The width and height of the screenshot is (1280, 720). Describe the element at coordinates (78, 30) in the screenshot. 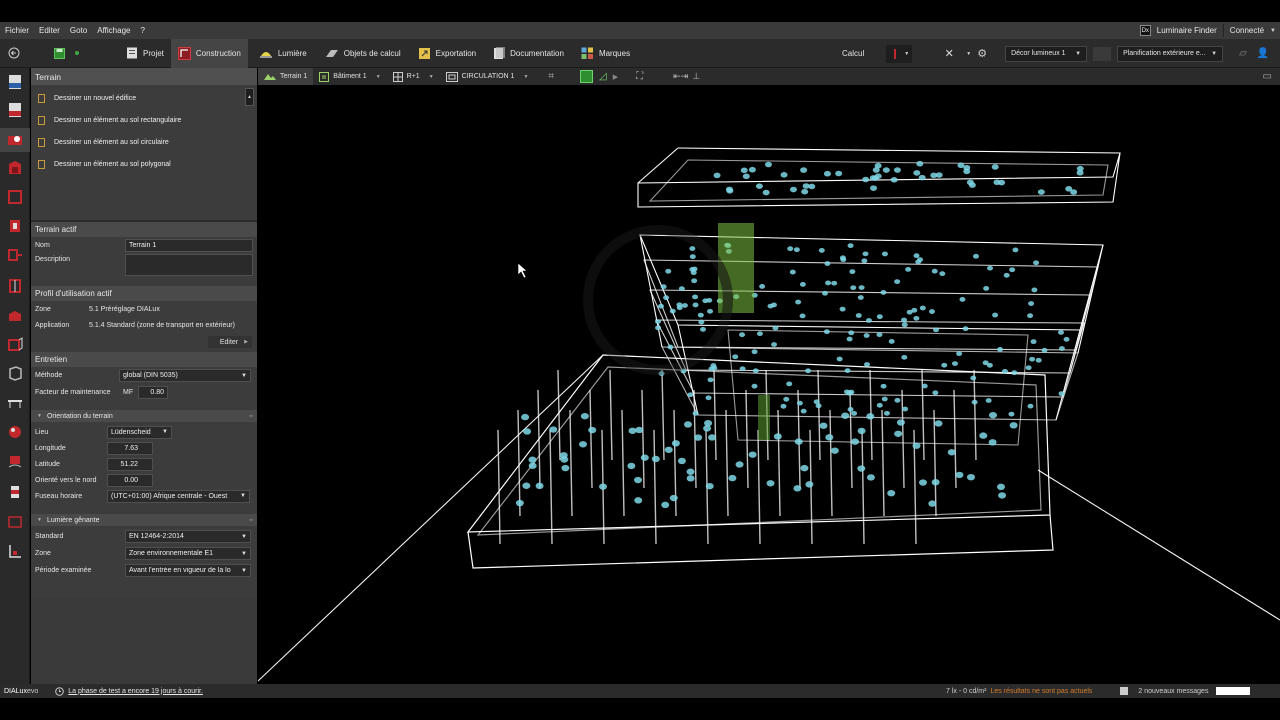

I see `menu-goto: Goto` at that location.